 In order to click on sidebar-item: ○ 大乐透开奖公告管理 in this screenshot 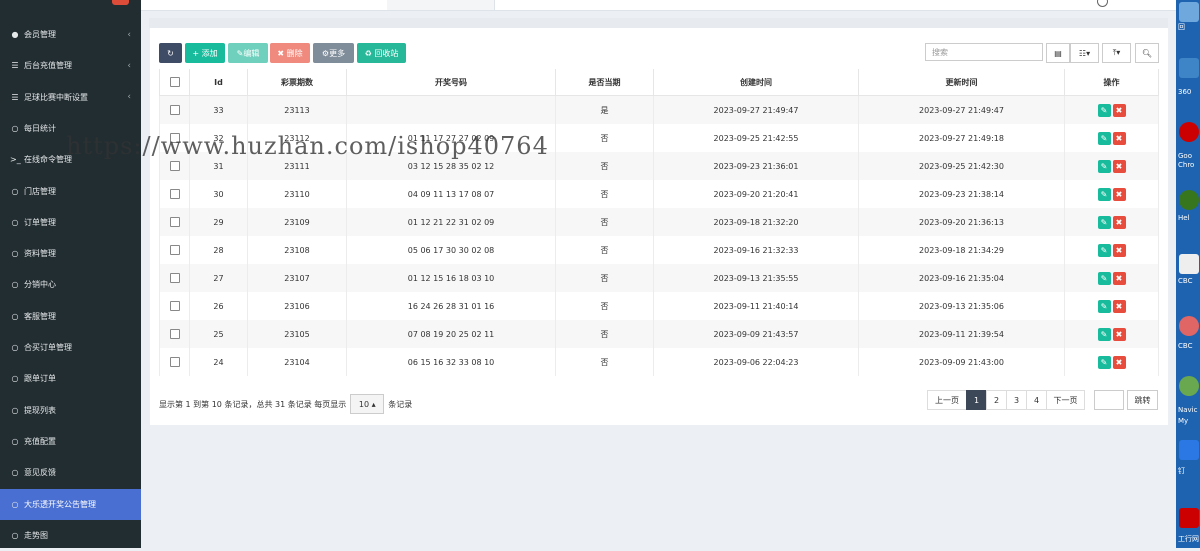, I will do `click(70, 504)`.